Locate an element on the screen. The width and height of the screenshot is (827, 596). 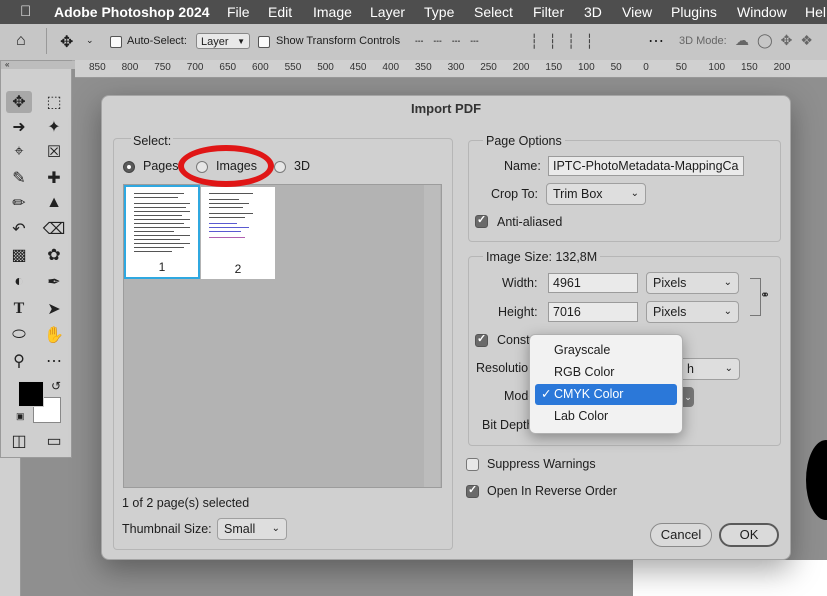
mode-select-arrow: ⌄ is located at coordinates (688, 397).